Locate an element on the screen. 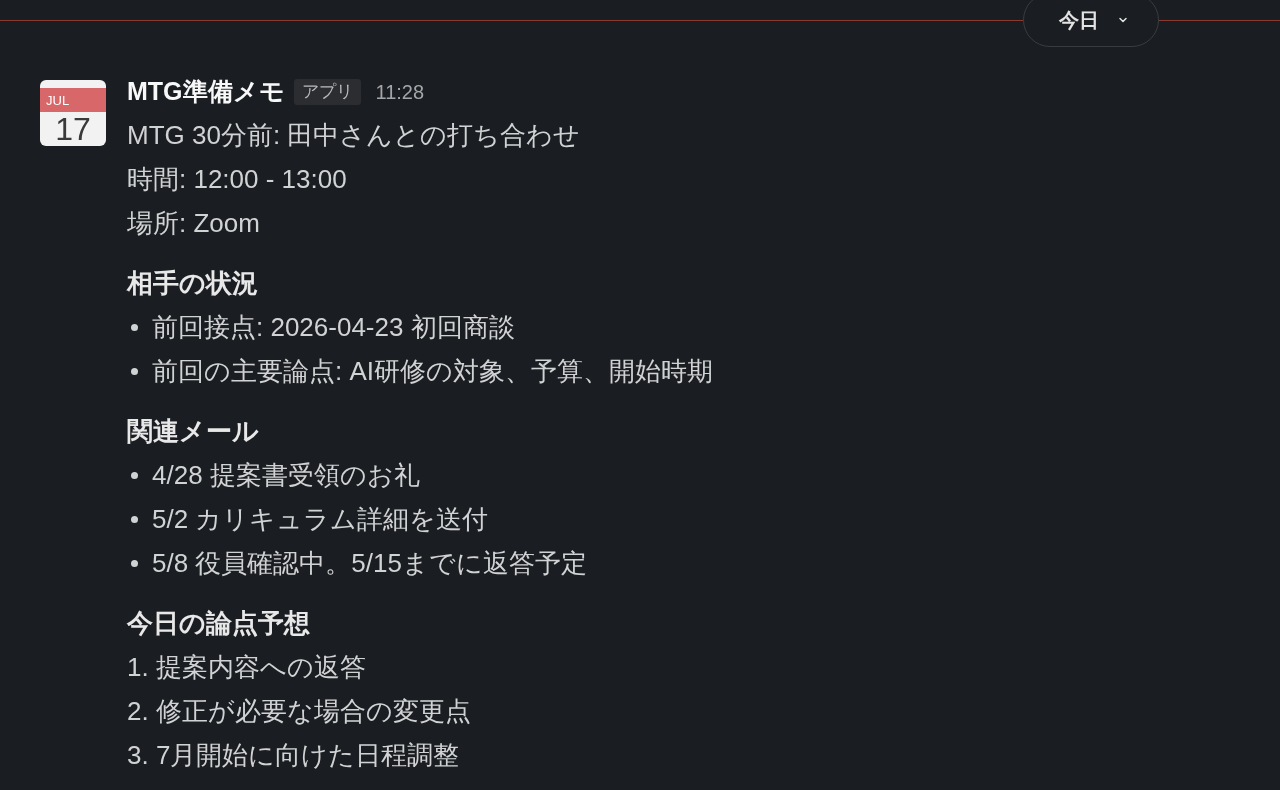  list-item-text: 1. 提案内容への返答 is located at coordinates (246, 667).